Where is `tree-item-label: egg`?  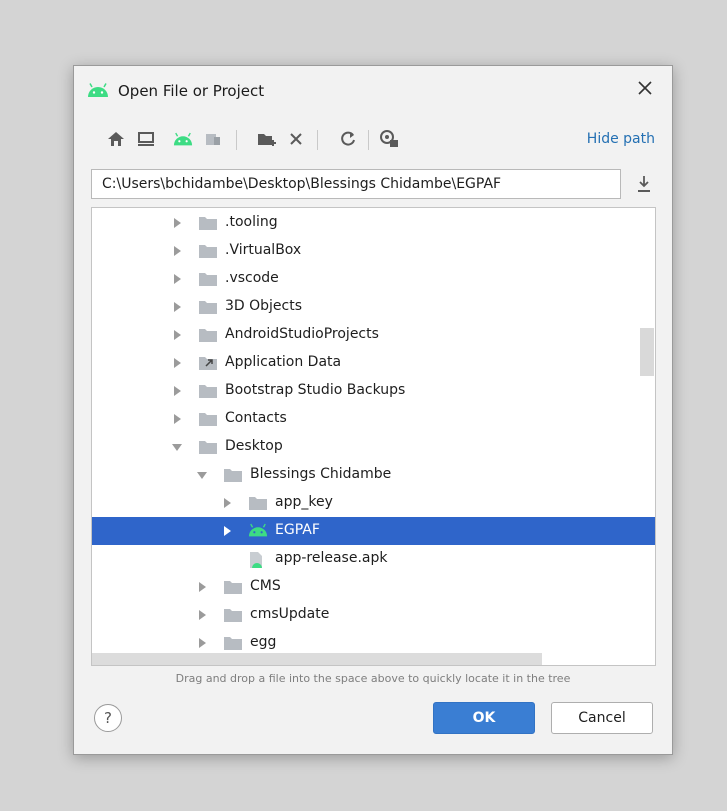
tree-item-label: egg is located at coordinates (263, 642).